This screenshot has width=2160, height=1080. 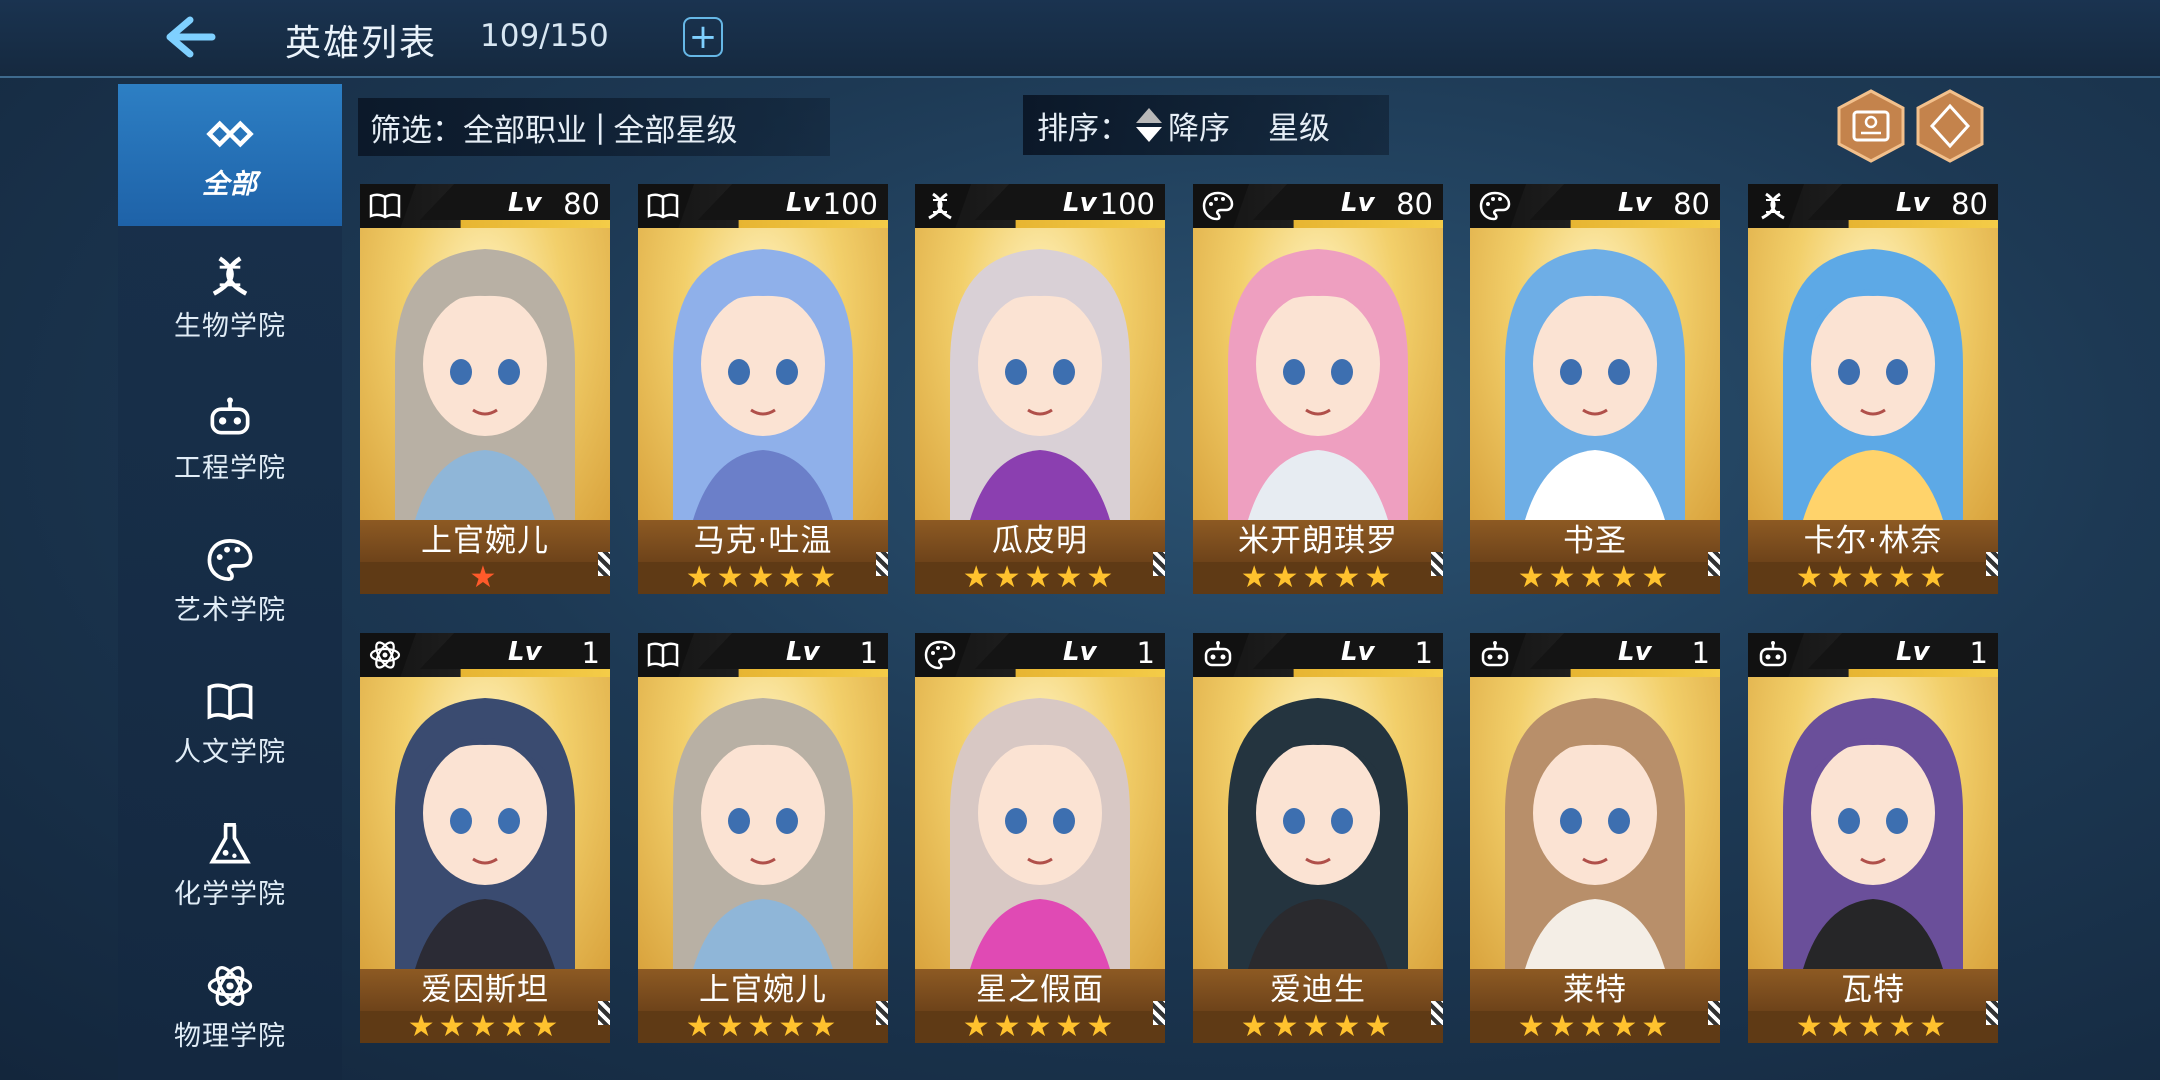 I want to click on hero-name: 星之假面, so click(x=1040, y=990).